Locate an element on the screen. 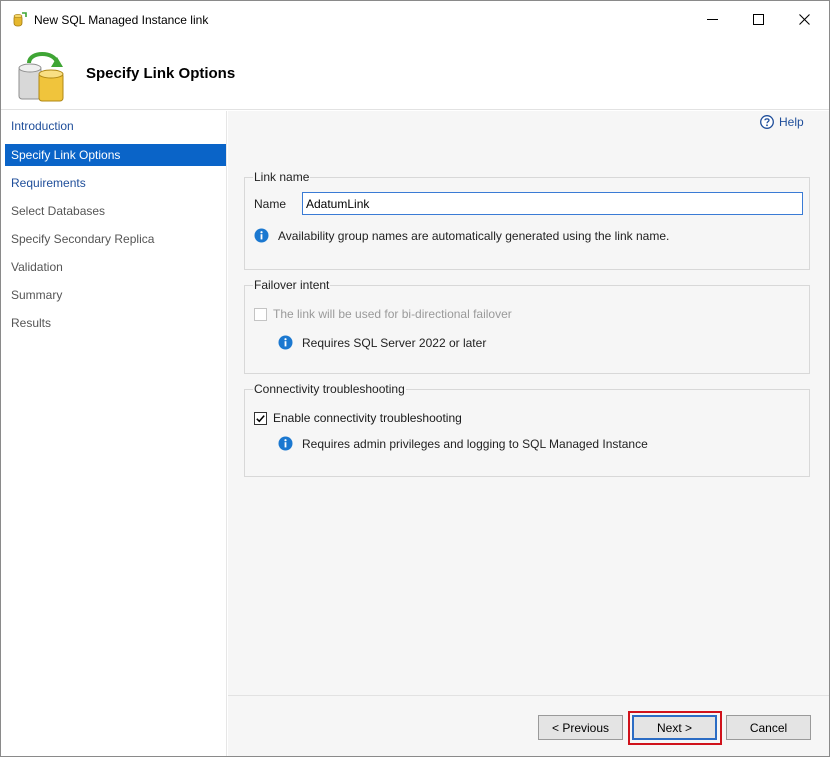  maximize-button is located at coordinates (758, 19).